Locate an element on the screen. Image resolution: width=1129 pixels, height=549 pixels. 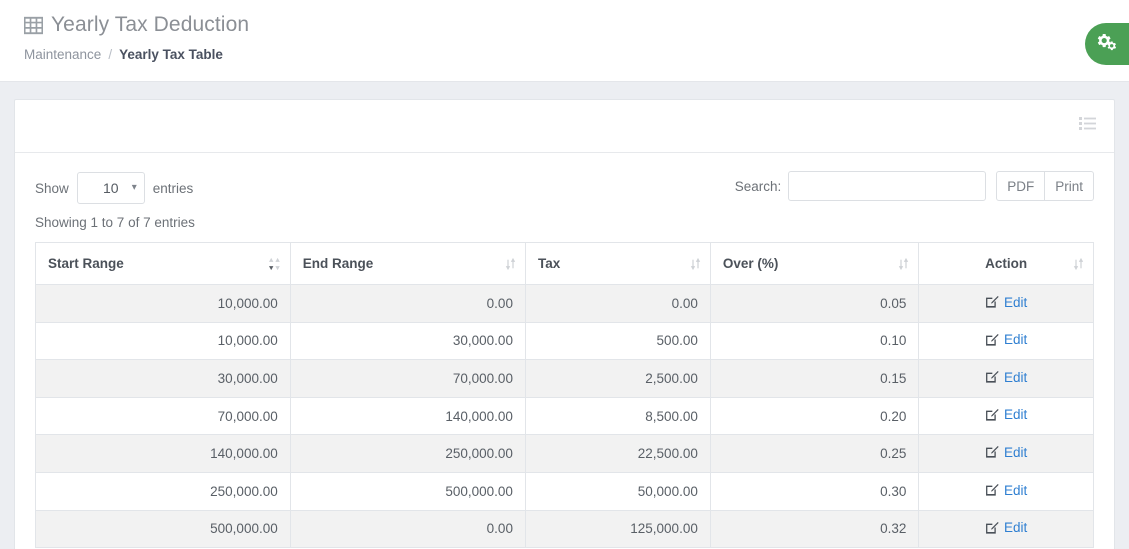
cell-over: 0.32 is located at coordinates (814, 529).